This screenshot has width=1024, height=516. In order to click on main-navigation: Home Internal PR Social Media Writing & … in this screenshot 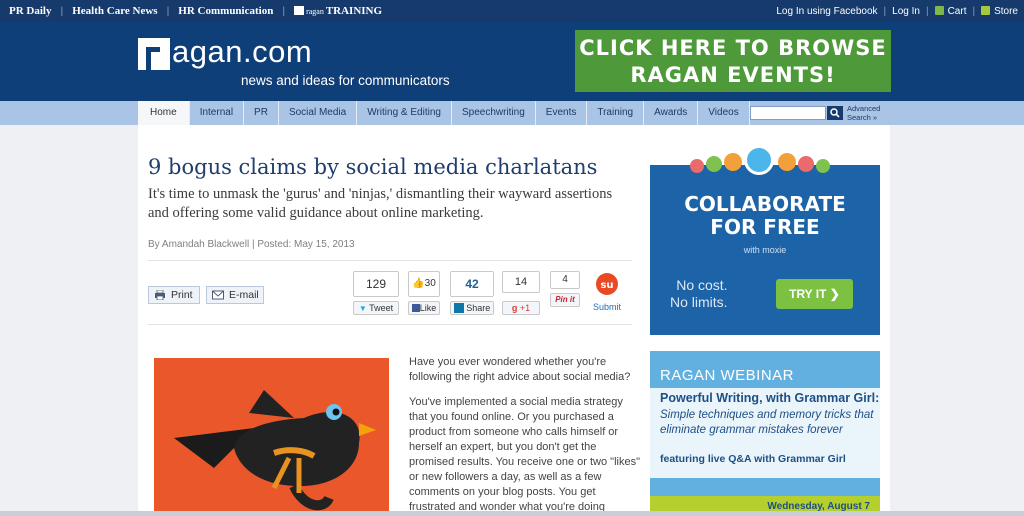, I will do `click(512, 113)`.